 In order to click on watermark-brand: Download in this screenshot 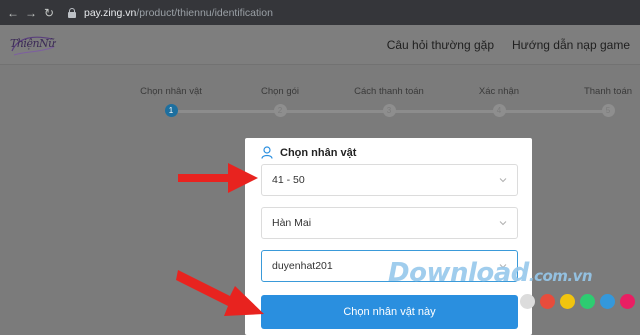, I will do `click(458, 273)`.